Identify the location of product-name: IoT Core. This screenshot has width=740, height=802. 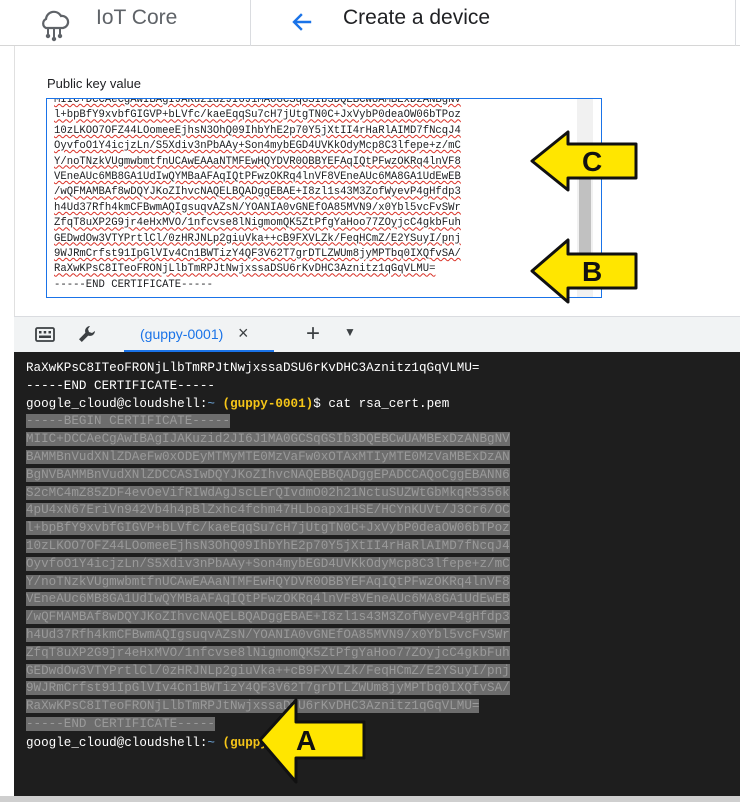
(137, 17).